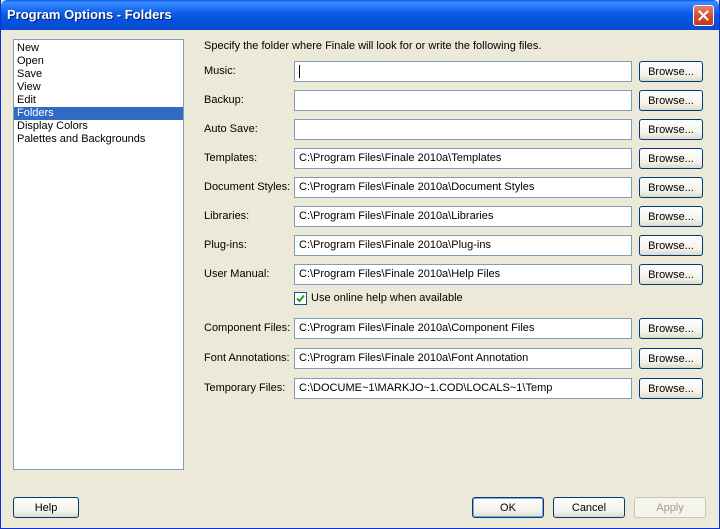 Image resolution: width=720 pixels, height=529 pixels. I want to click on checkmark-icon, so click(300, 298).